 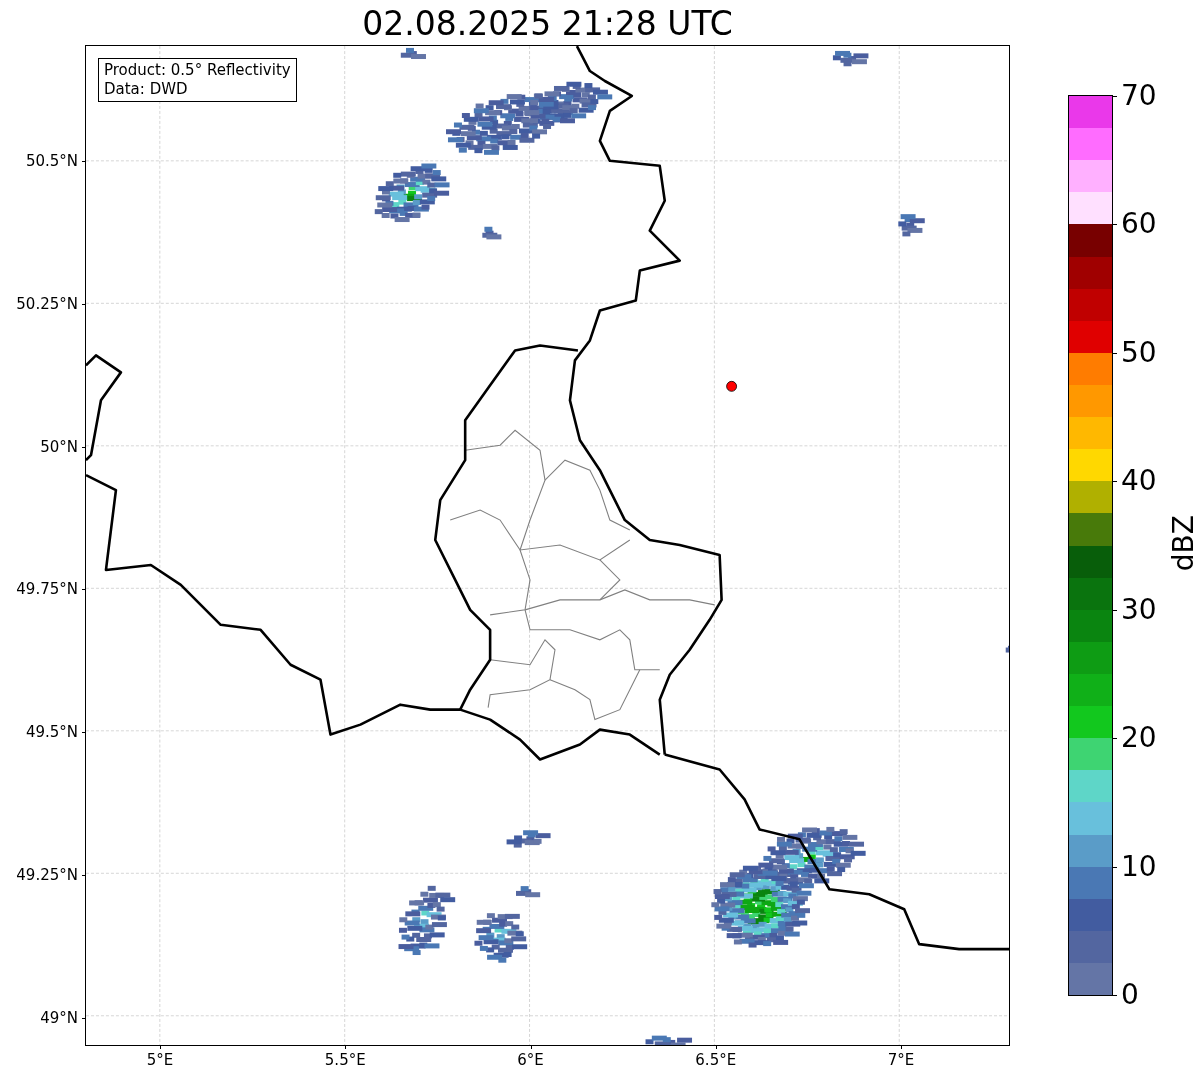 I want to click on colorbar-tick-label: 60, so click(x=1139, y=224).